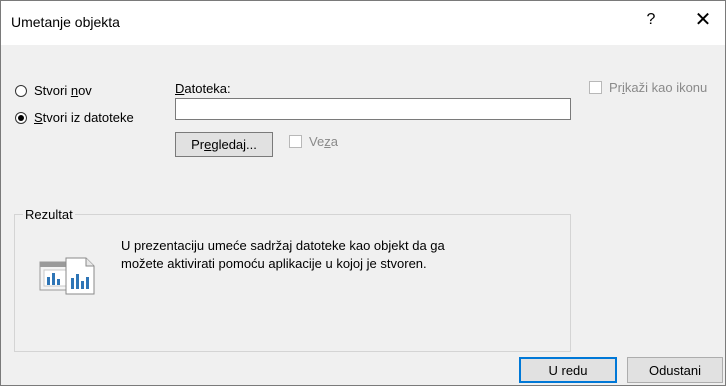 This screenshot has height=386, width=726. What do you see at coordinates (658, 87) in the screenshot?
I see `display-as-icon-label: Prikaži kao ikonu` at bounding box center [658, 87].